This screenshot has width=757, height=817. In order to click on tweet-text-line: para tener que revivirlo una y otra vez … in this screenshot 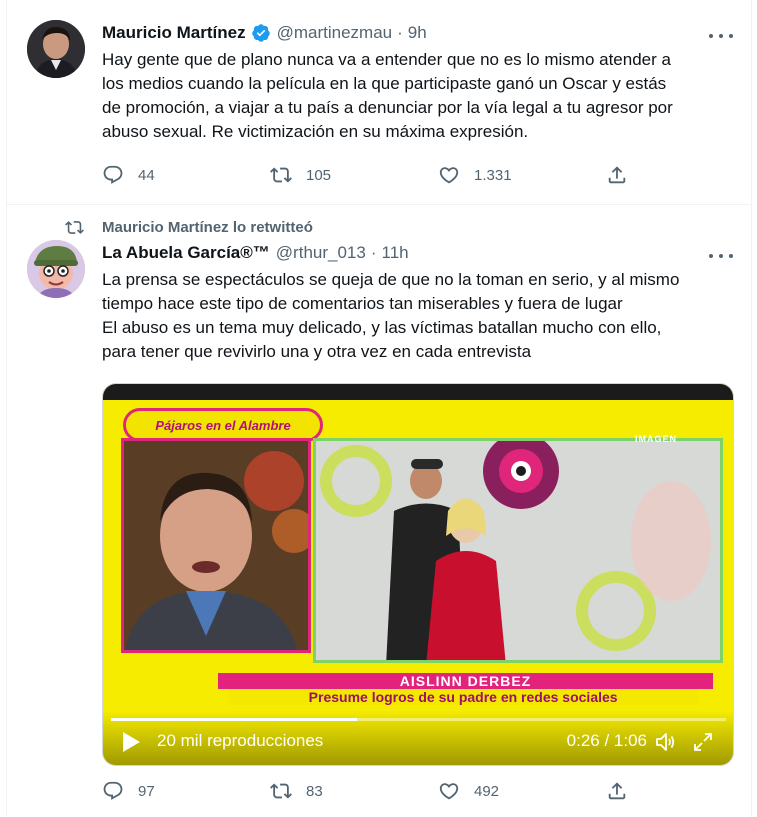, I will do `click(317, 351)`.